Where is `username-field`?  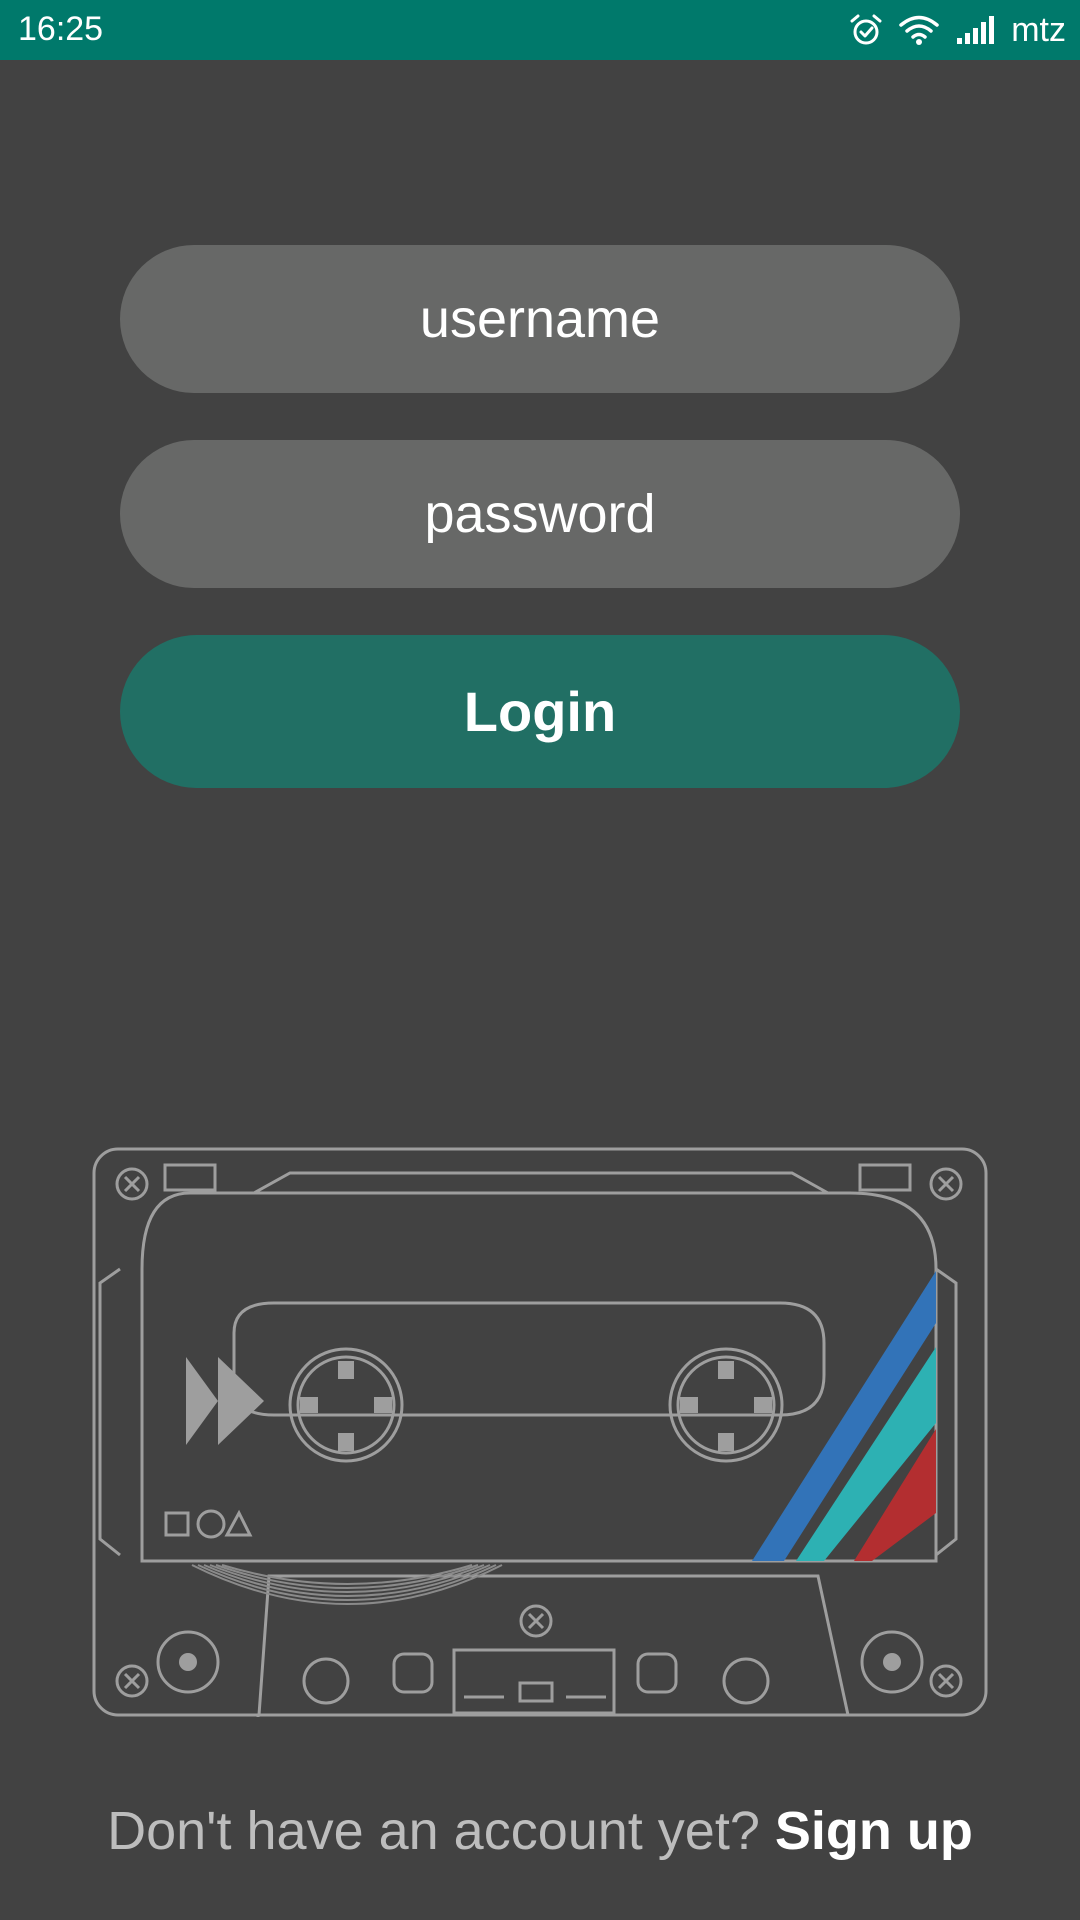 username-field is located at coordinates (540, 319).